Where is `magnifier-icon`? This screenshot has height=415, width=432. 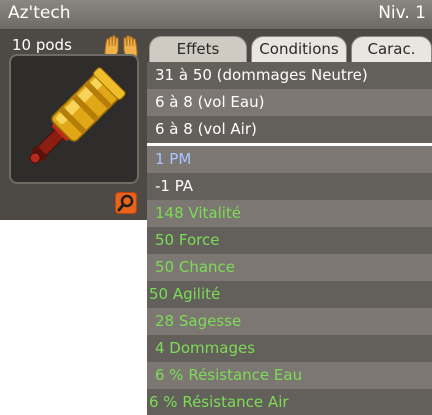 magnifier-icon is located at coordinates (125, 203).